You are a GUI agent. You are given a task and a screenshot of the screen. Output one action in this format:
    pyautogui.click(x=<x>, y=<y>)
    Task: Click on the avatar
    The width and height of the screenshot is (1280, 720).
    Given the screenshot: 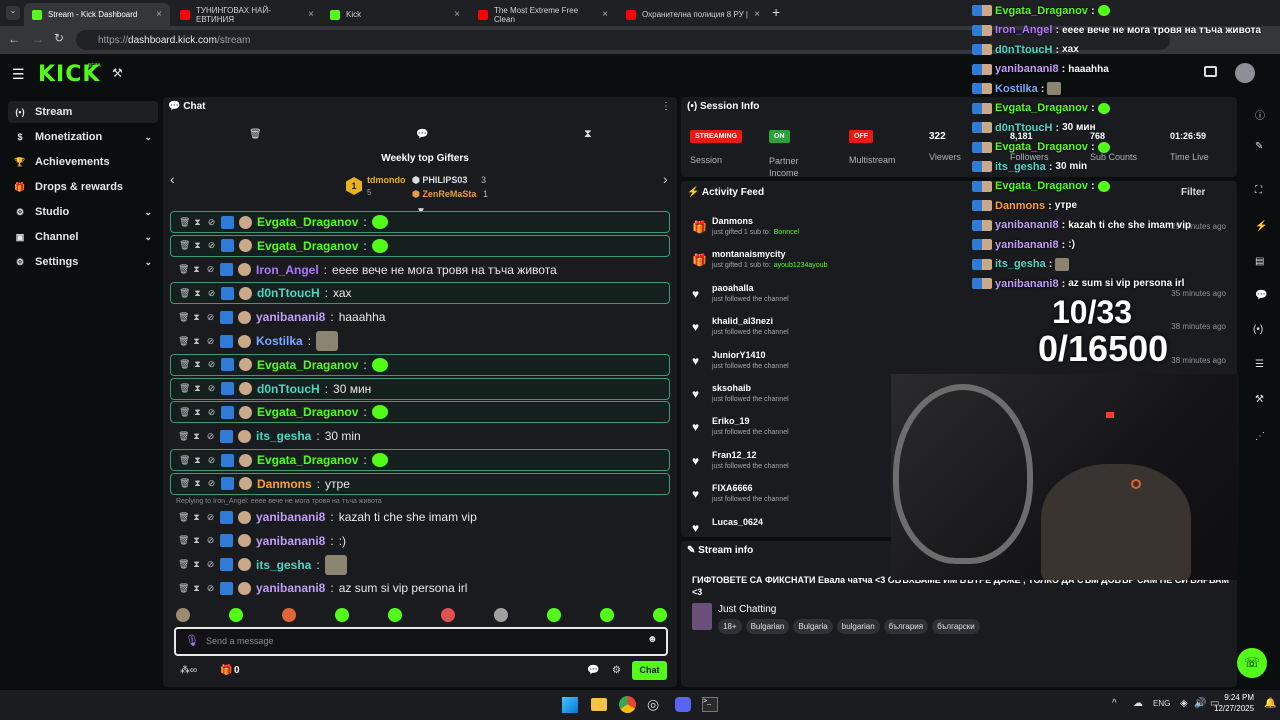 What is the action you would take?
    pyautogui.click(x=1245, y=73)
    